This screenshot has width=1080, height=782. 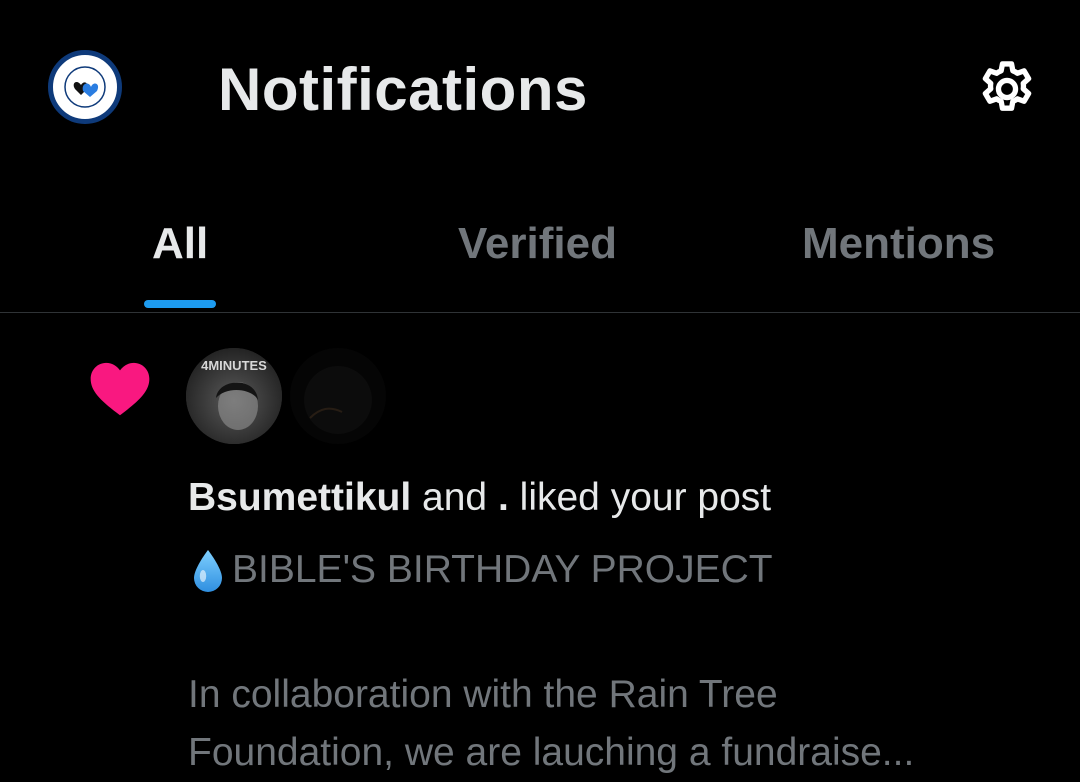 I want to click on liker-avatar-photo: 4MINUTES, so click(x=234, y=396).